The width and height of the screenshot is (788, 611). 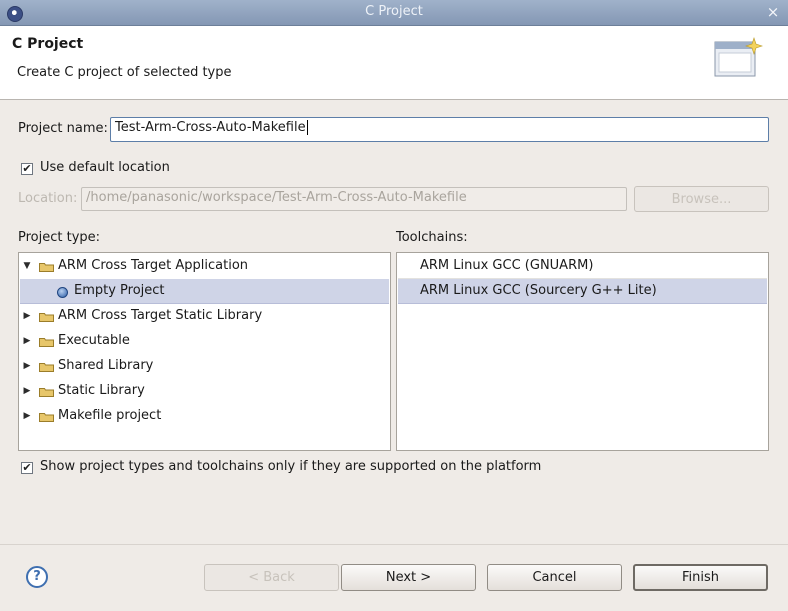 I want to click on show-supported-checkbox: ✔, so click(x=27, y=468).